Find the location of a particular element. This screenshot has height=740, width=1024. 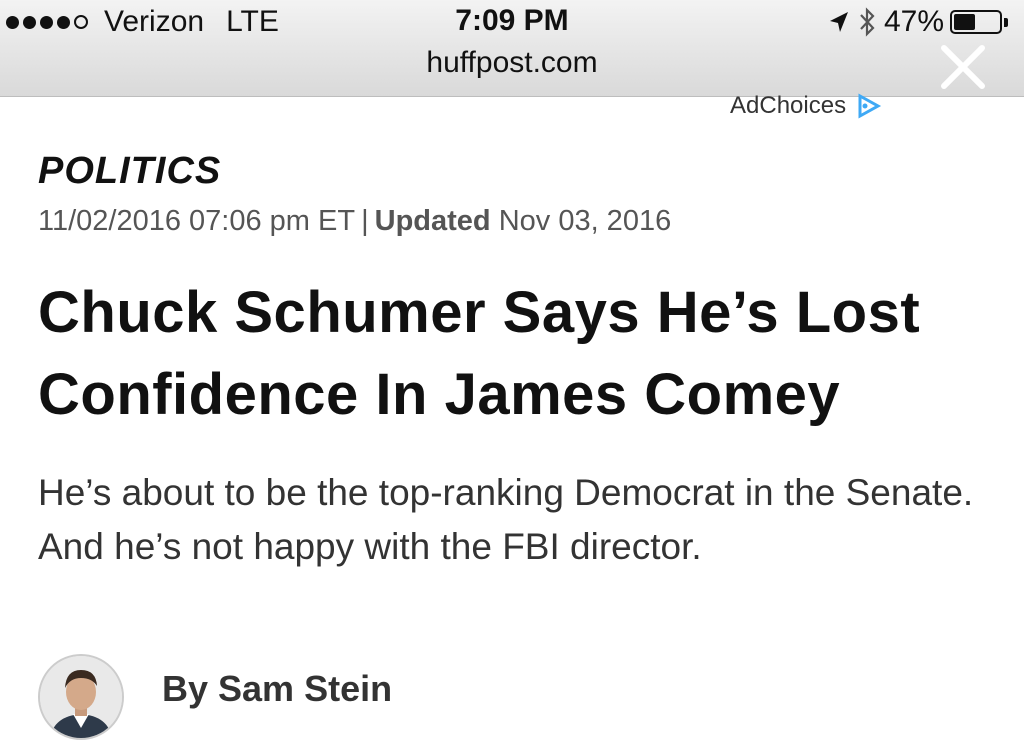

status-right: 47% is located at coordinates (918, 22).